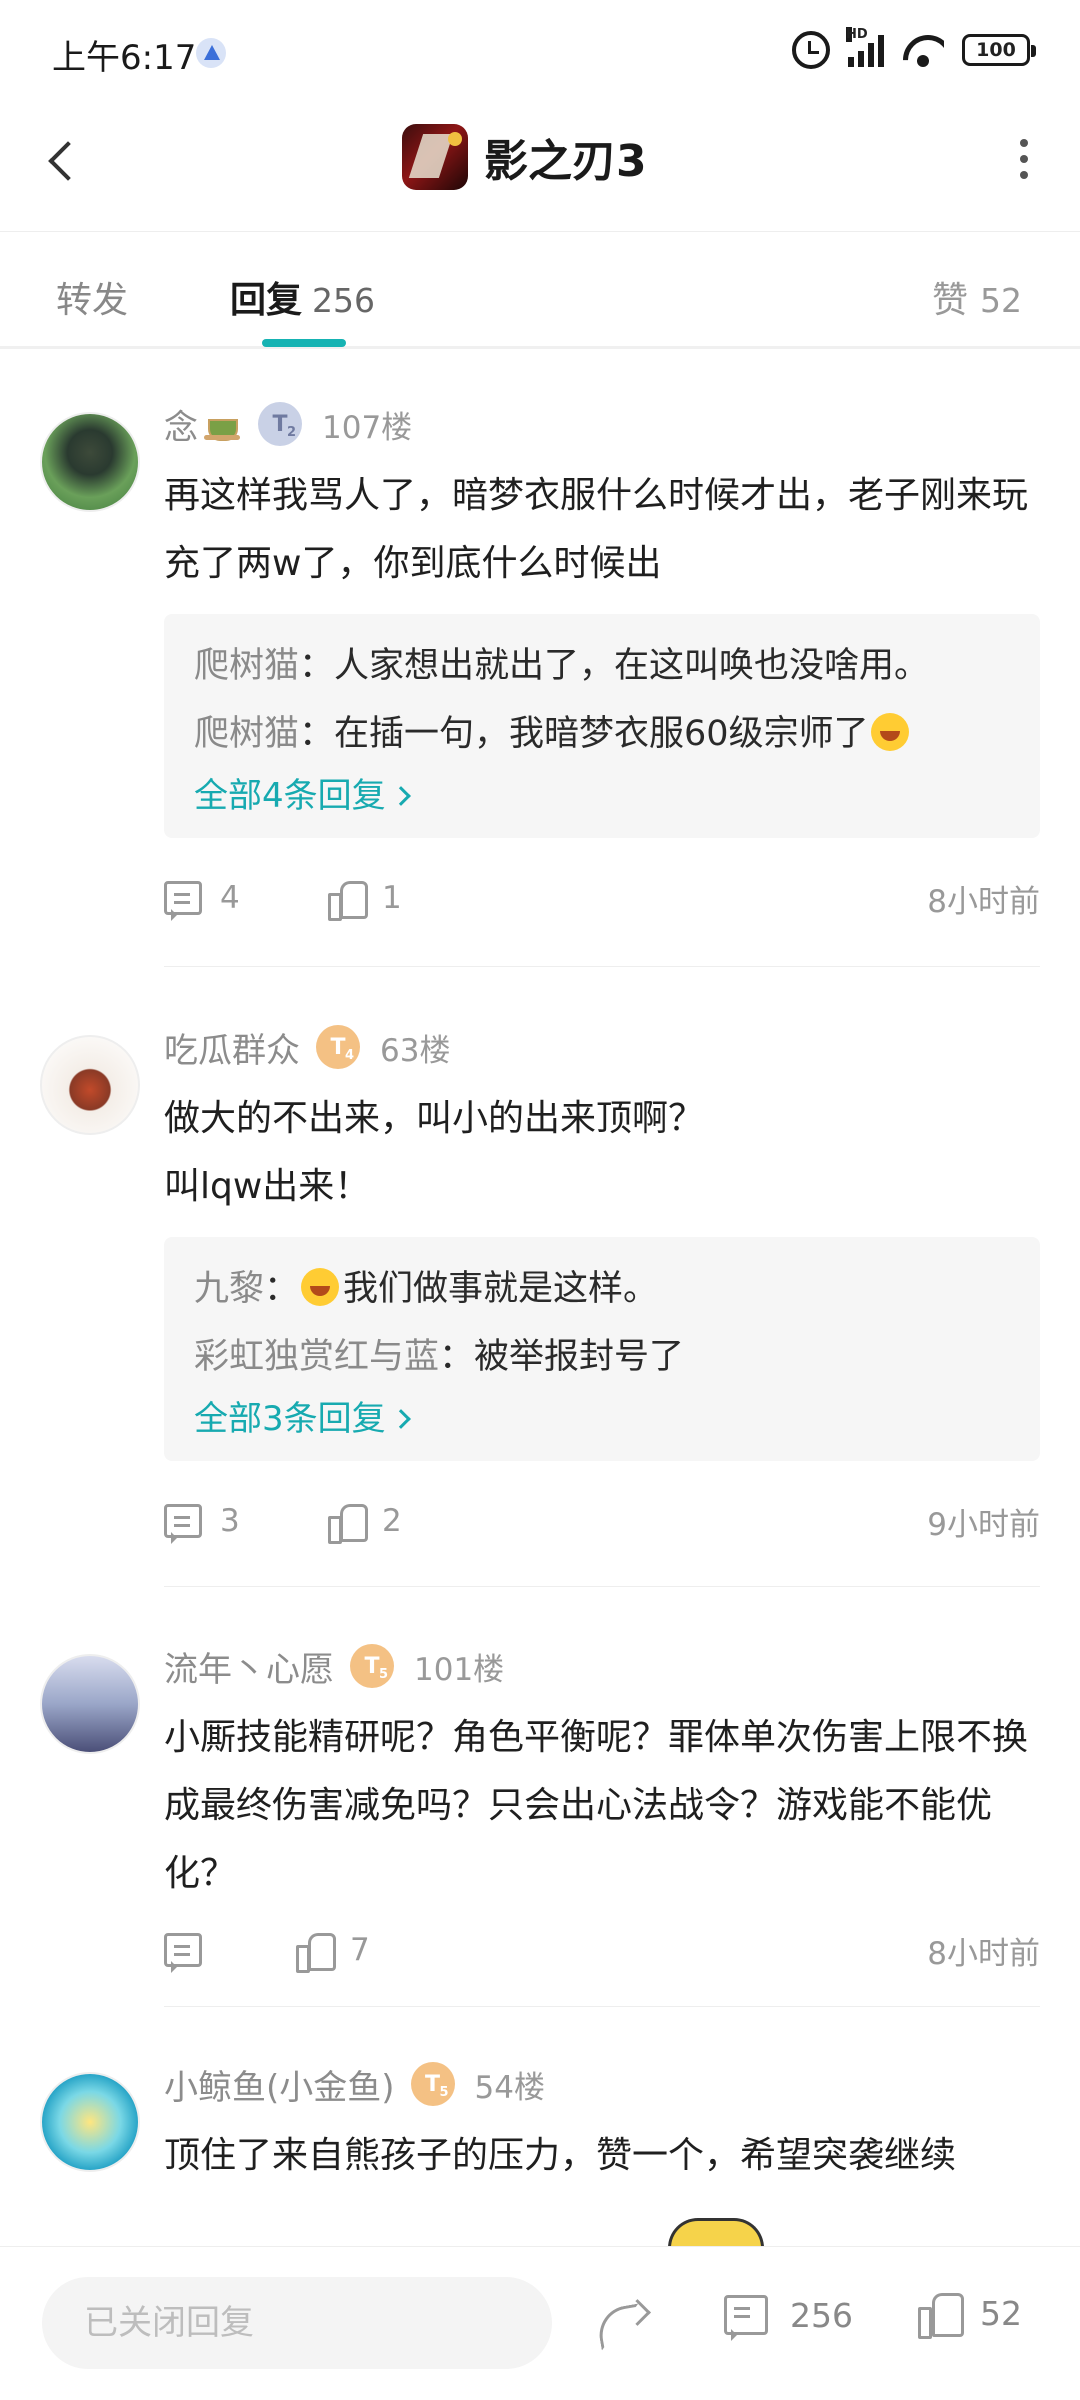 The image size is (1080, 2400). I want to click on comment-actions: 3 2 9小时前, so click(602, 1521).